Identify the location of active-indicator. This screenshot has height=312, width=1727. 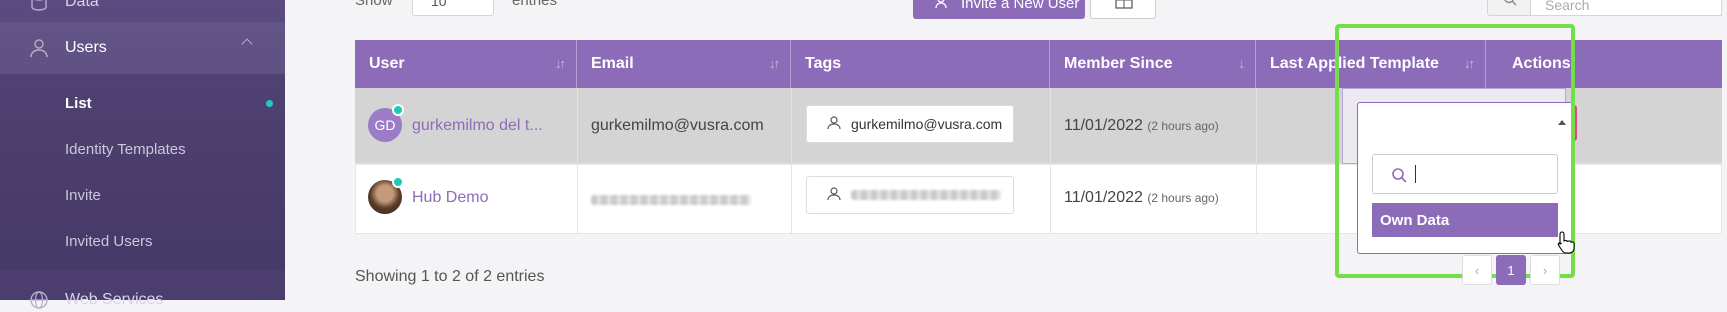
(269, 103).